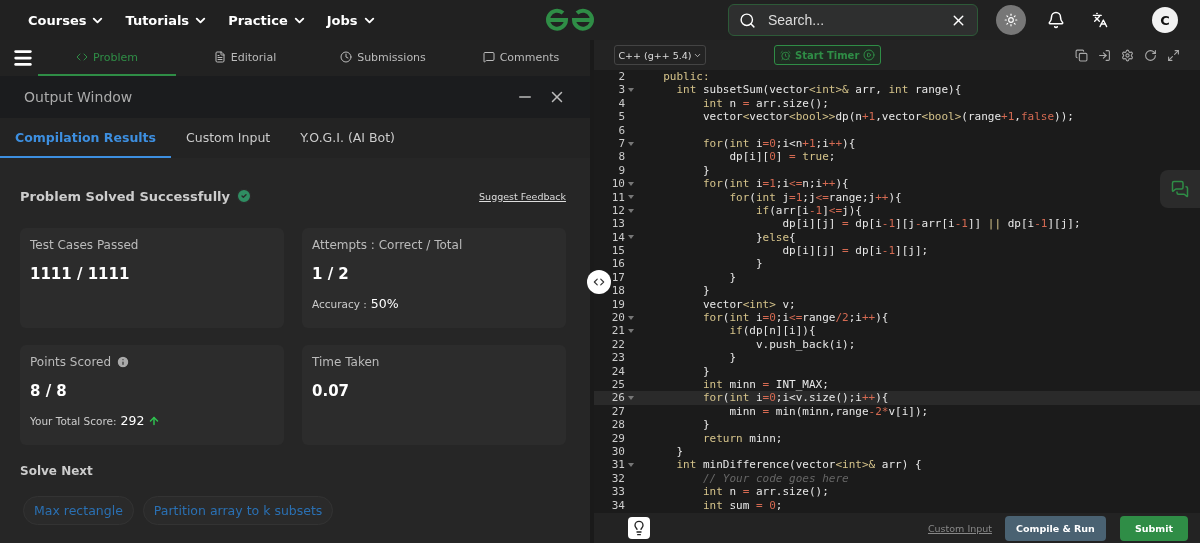 This screenshot has width=1200, height=543. Describe the element at coordinates (617, 425) in the screenshot. I see `line-number: 28` at that location.